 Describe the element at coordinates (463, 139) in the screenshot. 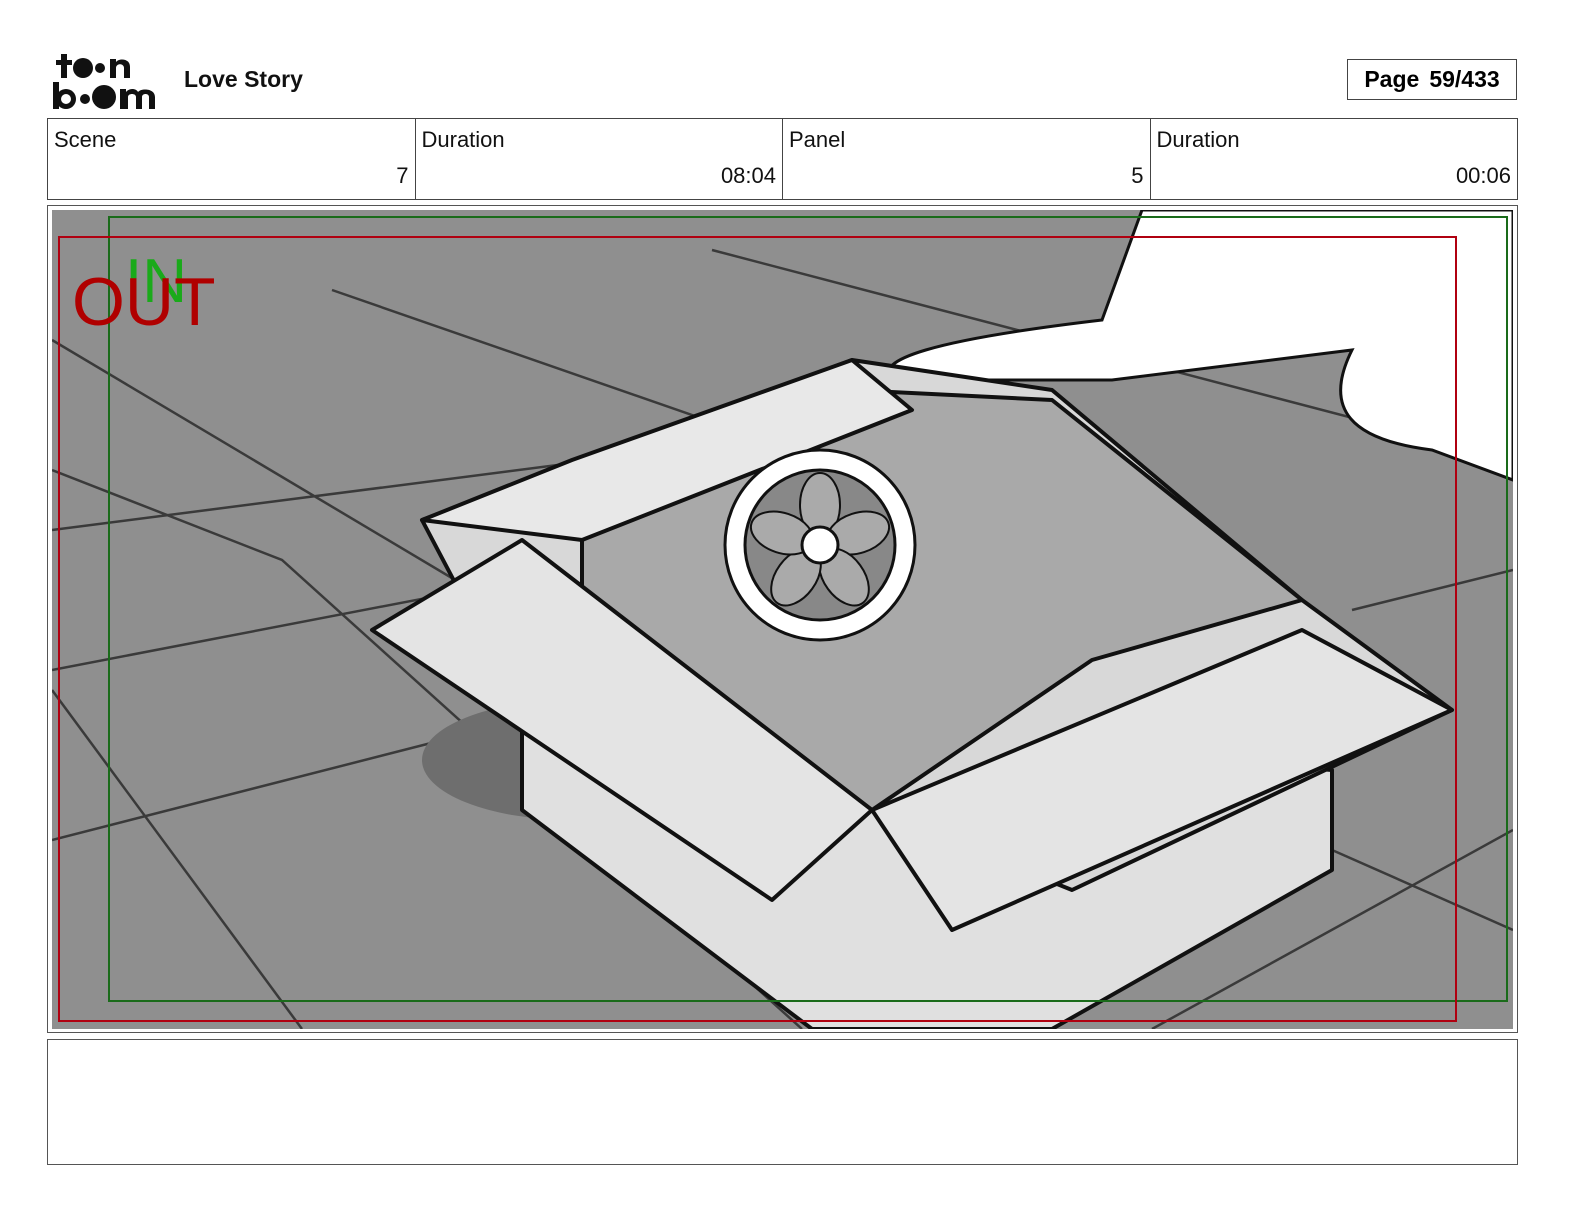

I see `scene-duration-label: Duration` at that location.